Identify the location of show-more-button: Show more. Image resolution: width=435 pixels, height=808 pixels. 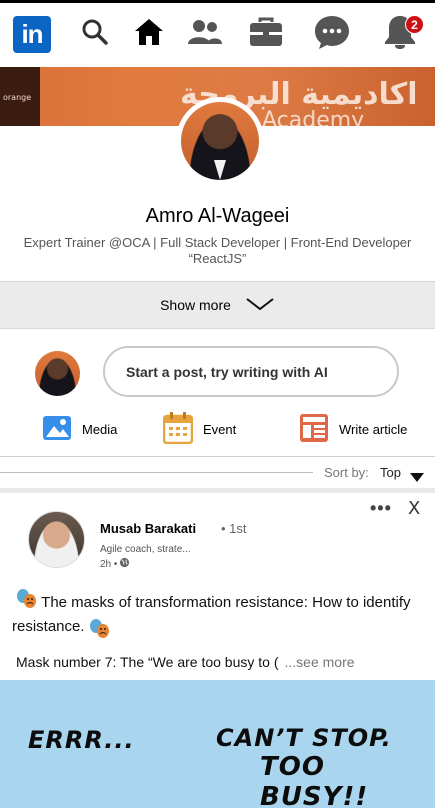
(217, 305).